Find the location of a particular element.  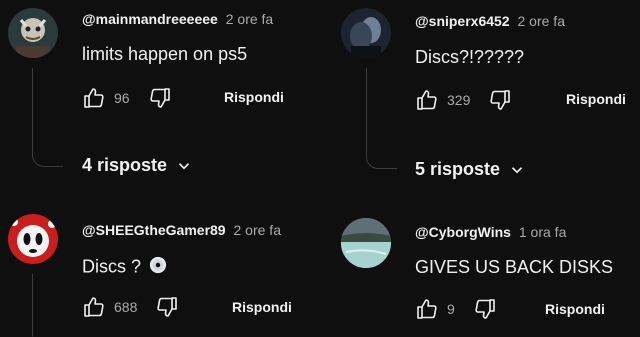

comment-text: limits happen on ps5 is located at coordinates (165, 54).